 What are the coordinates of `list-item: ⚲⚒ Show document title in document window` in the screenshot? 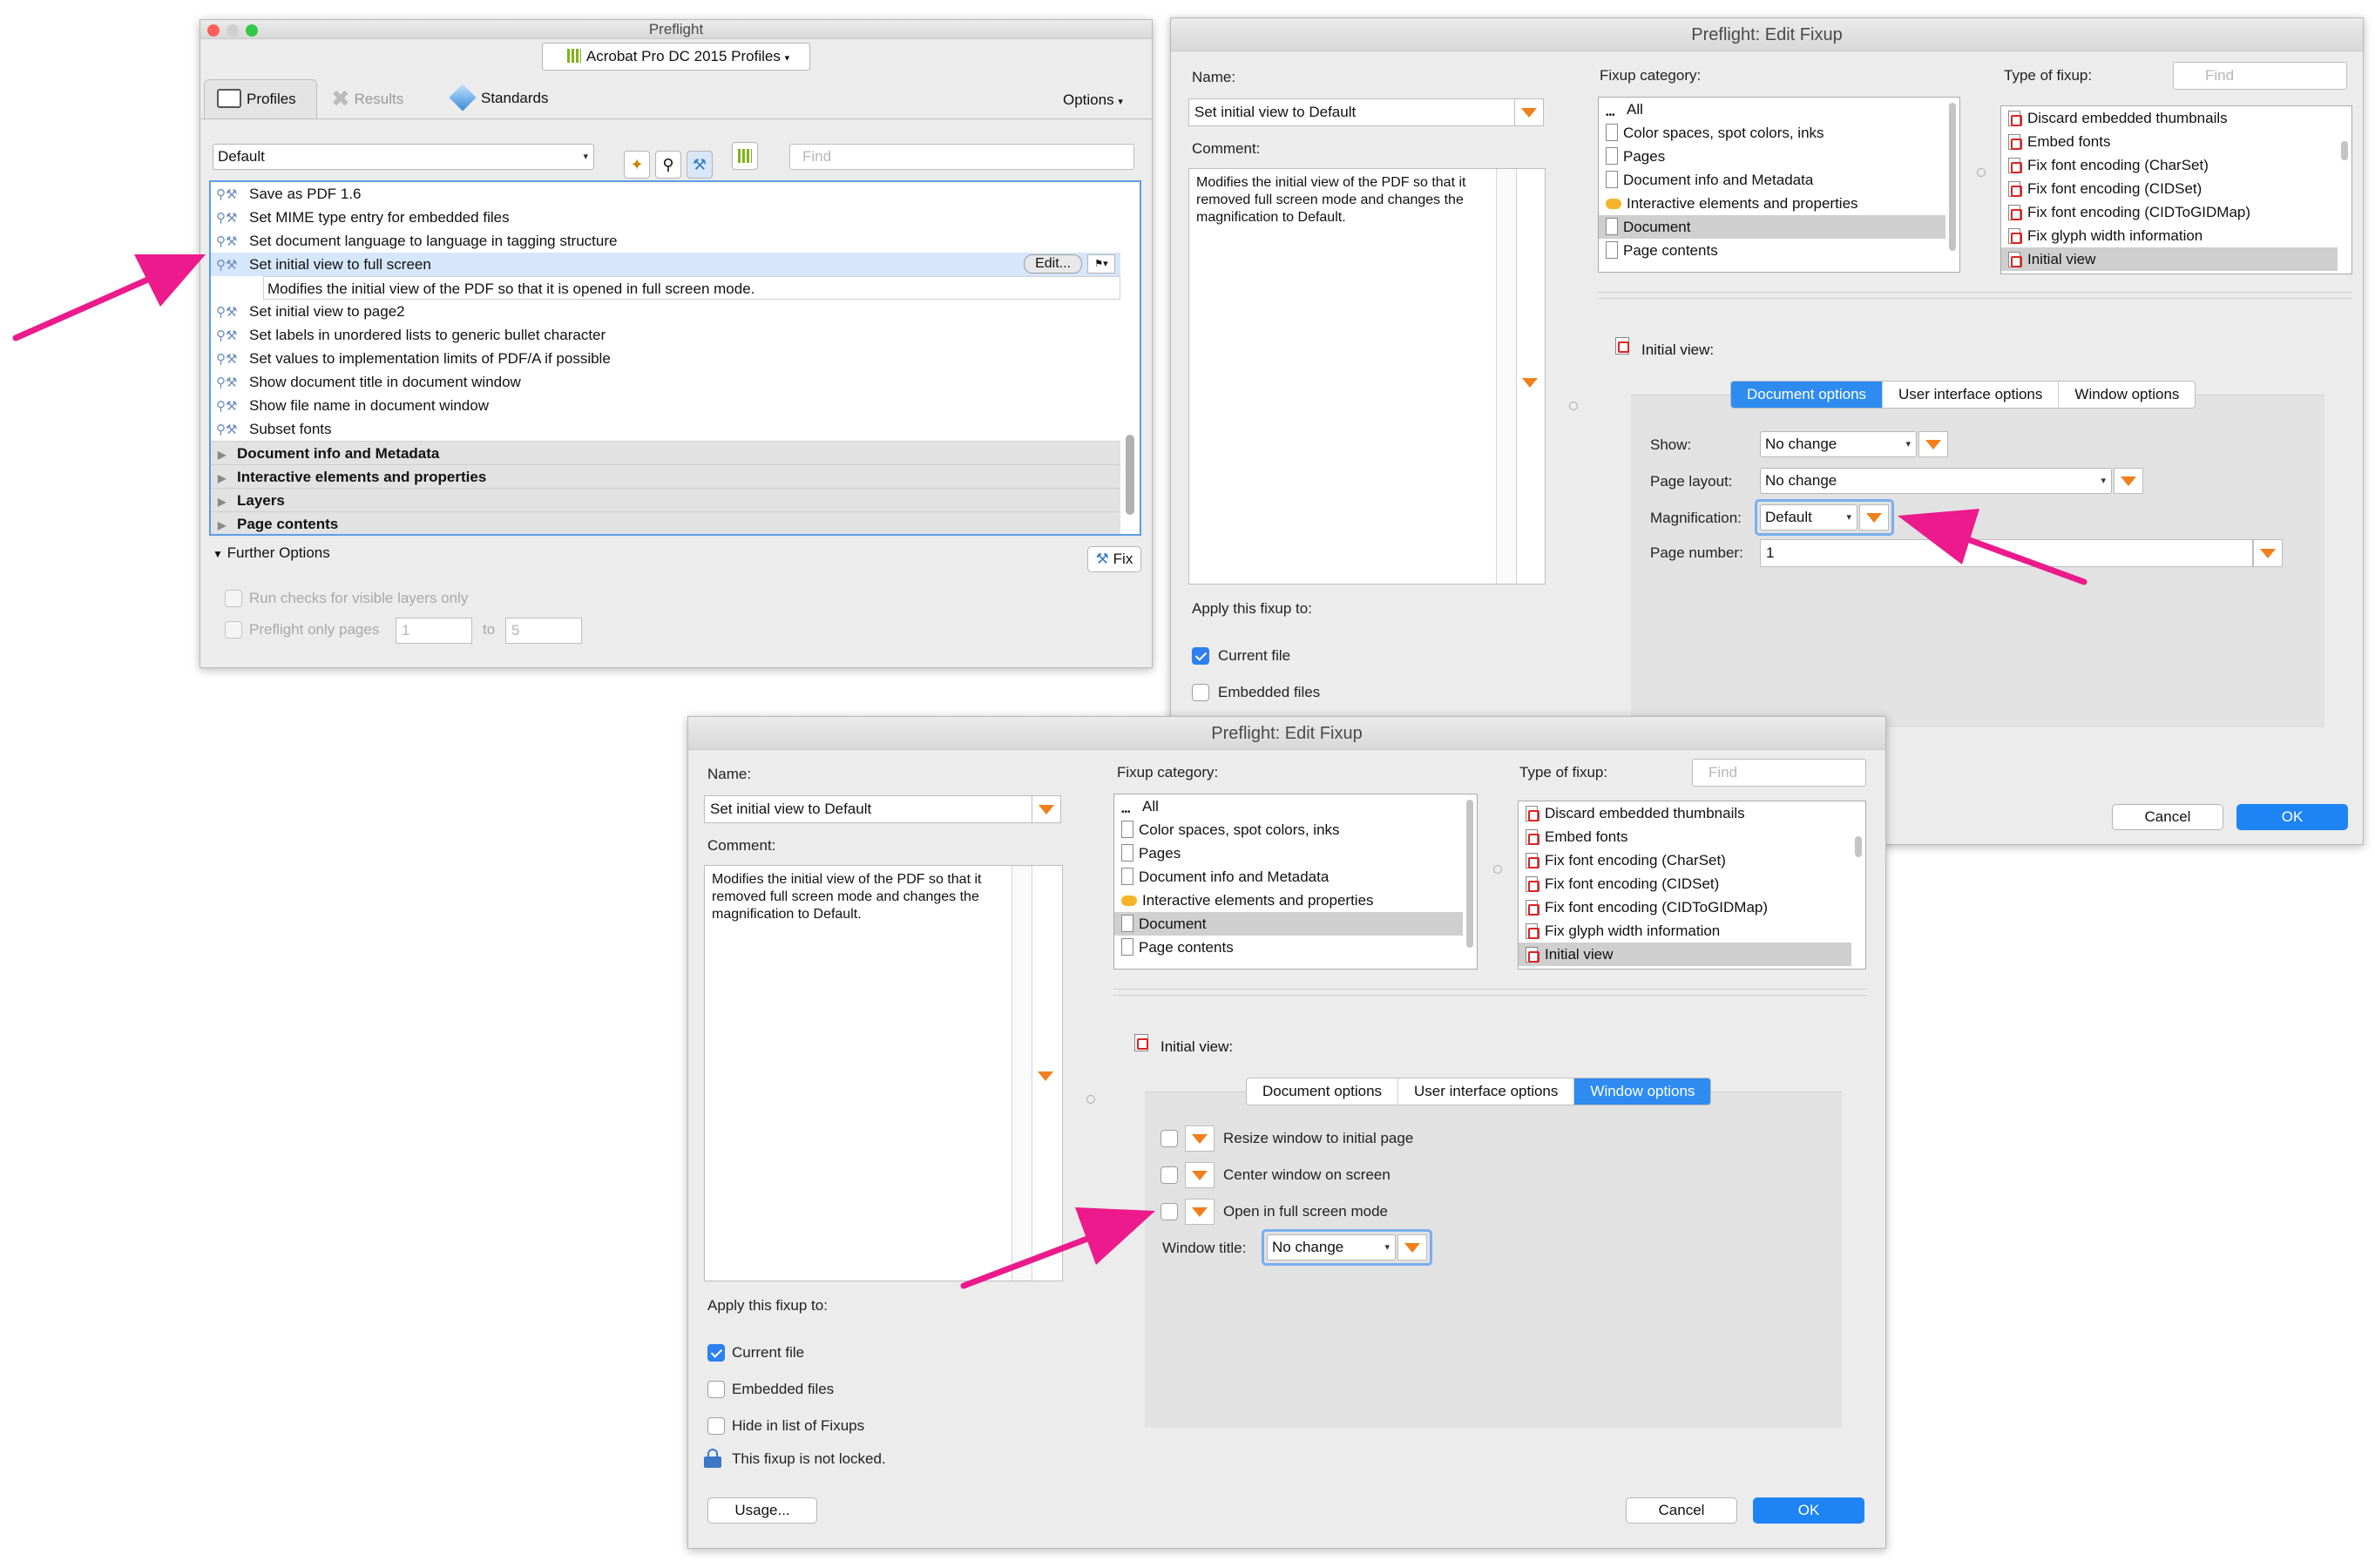 It's located at (665, 382).